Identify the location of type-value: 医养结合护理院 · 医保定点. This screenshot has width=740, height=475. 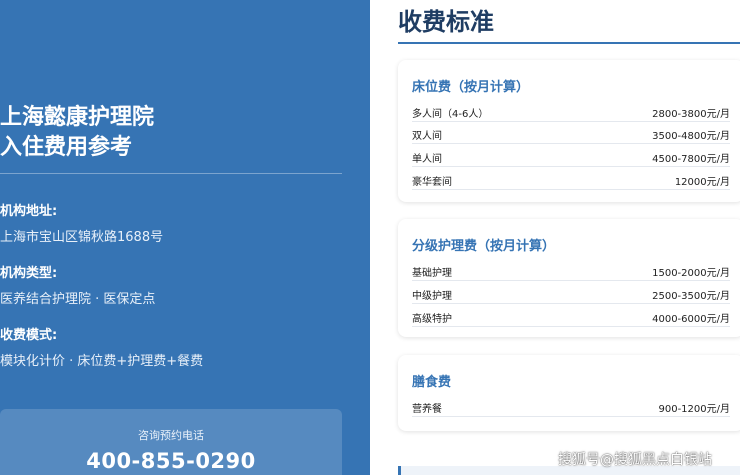
(78, 299).